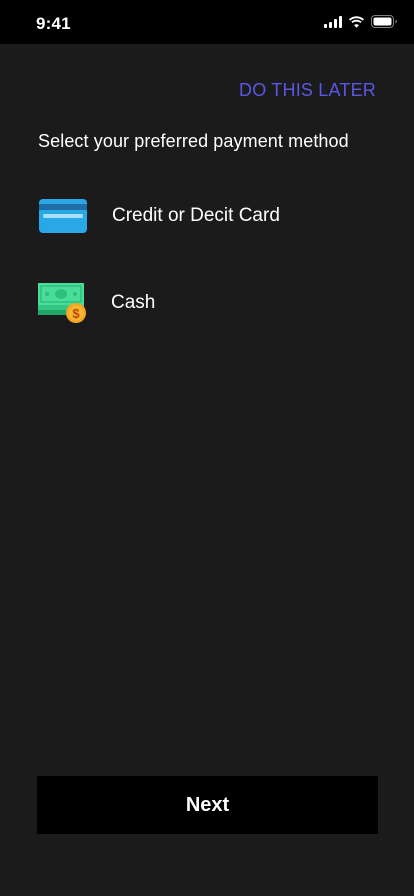 The height and width of the screenshot is (896, 414). I want to click on battery-icon, so click(384, 21).